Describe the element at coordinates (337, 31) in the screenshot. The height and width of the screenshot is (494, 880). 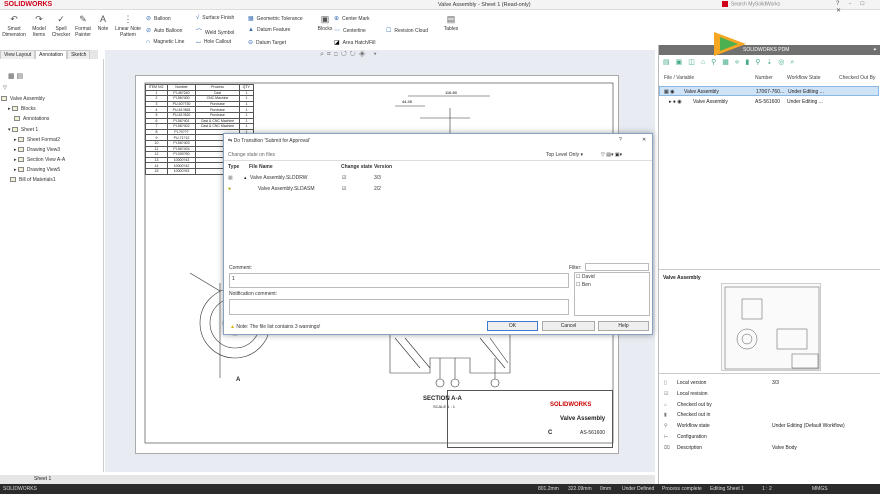
I see `centerline-icon: ⋯` at that location.